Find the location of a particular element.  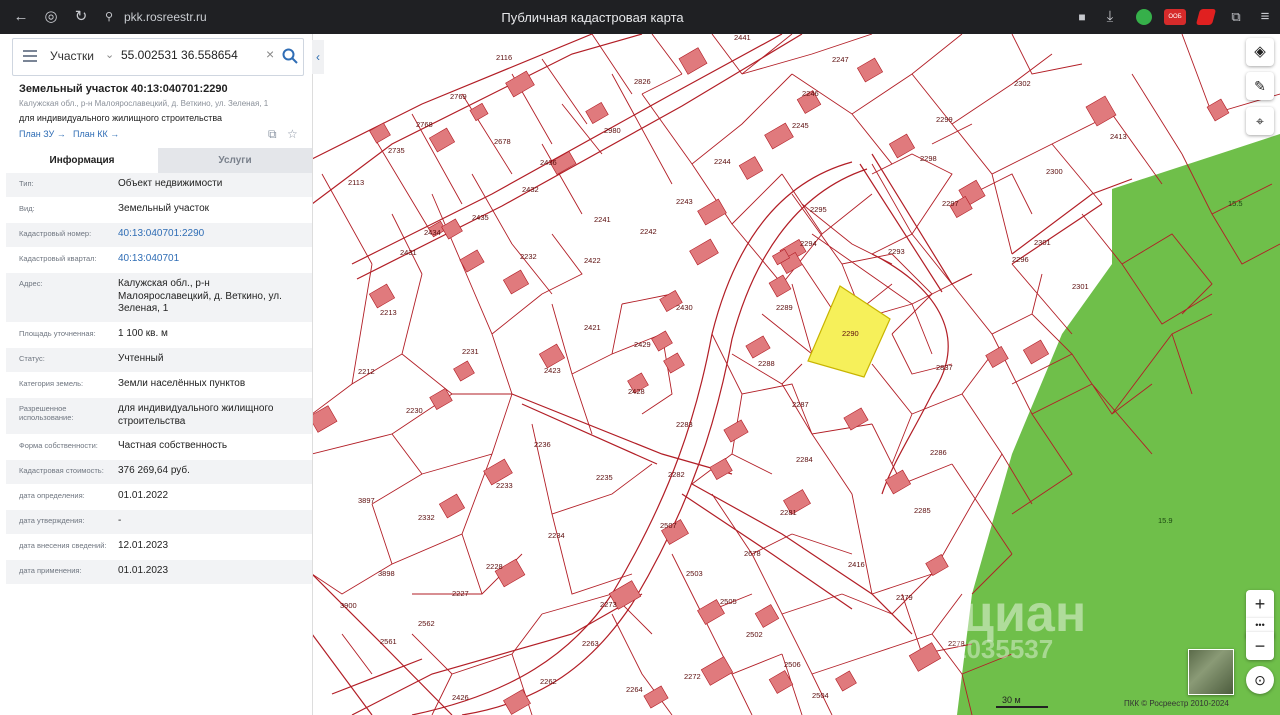

svg-text: 2231 is located at coordinates (470, 351).